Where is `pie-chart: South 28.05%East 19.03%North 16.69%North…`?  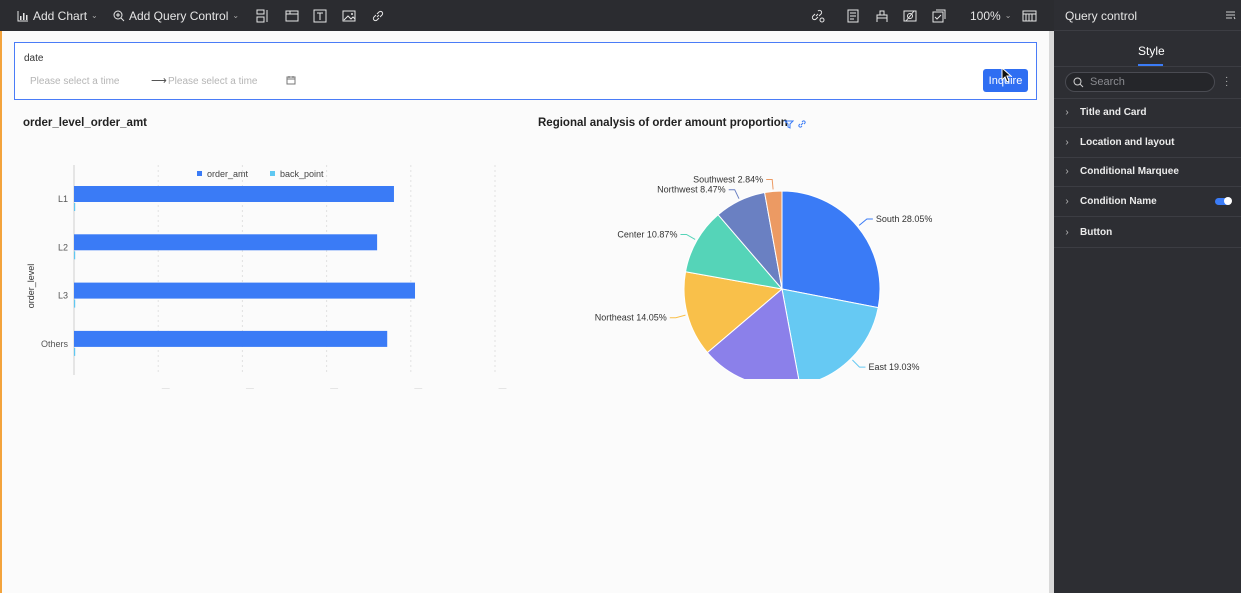
pie-chart: South 28.05%East 19.03%North 16.69%North… is located at coordinates (764, 276).